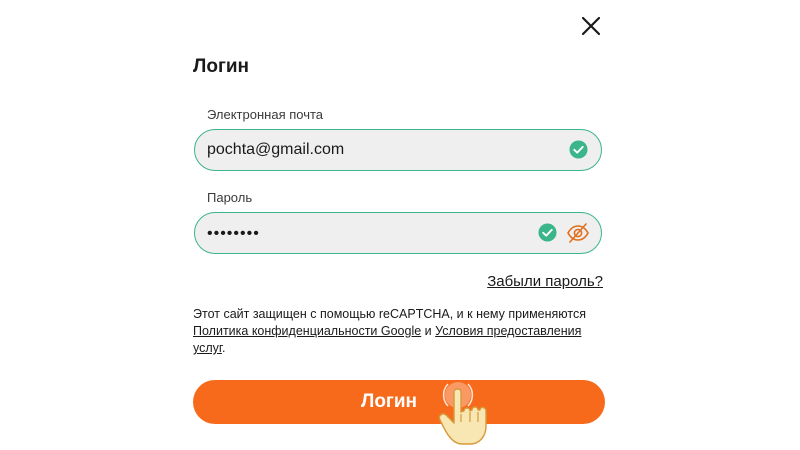 The image size is (800, 450). I want to click on email-field-wrapper, so click(398, 150).